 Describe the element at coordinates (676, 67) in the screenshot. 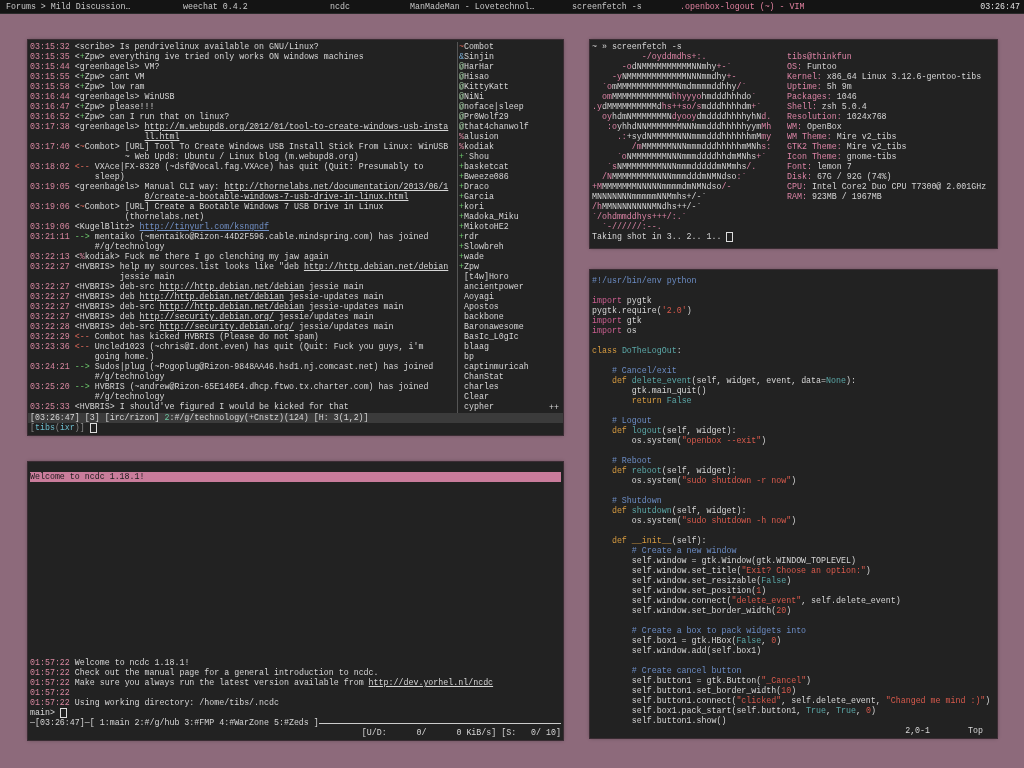

I see `ascii-art-line: -odNMMMMMMMMMMNNmhy+-`` at that location.